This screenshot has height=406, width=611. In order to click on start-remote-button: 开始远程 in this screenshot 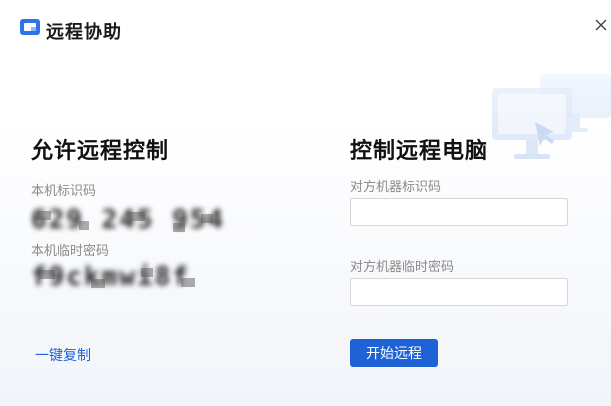, I will do `click(394, 353)`.